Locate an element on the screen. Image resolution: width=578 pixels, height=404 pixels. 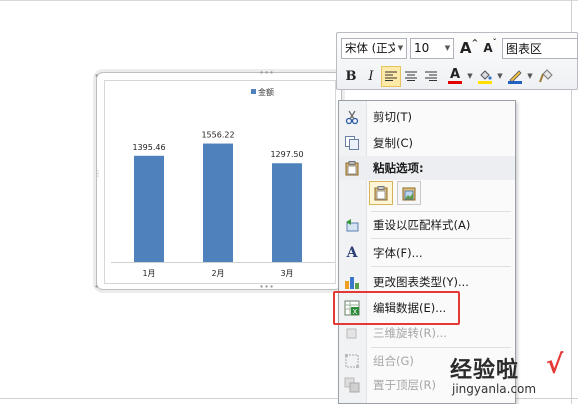
font-color-button: A is located at coordinates (455, 76).